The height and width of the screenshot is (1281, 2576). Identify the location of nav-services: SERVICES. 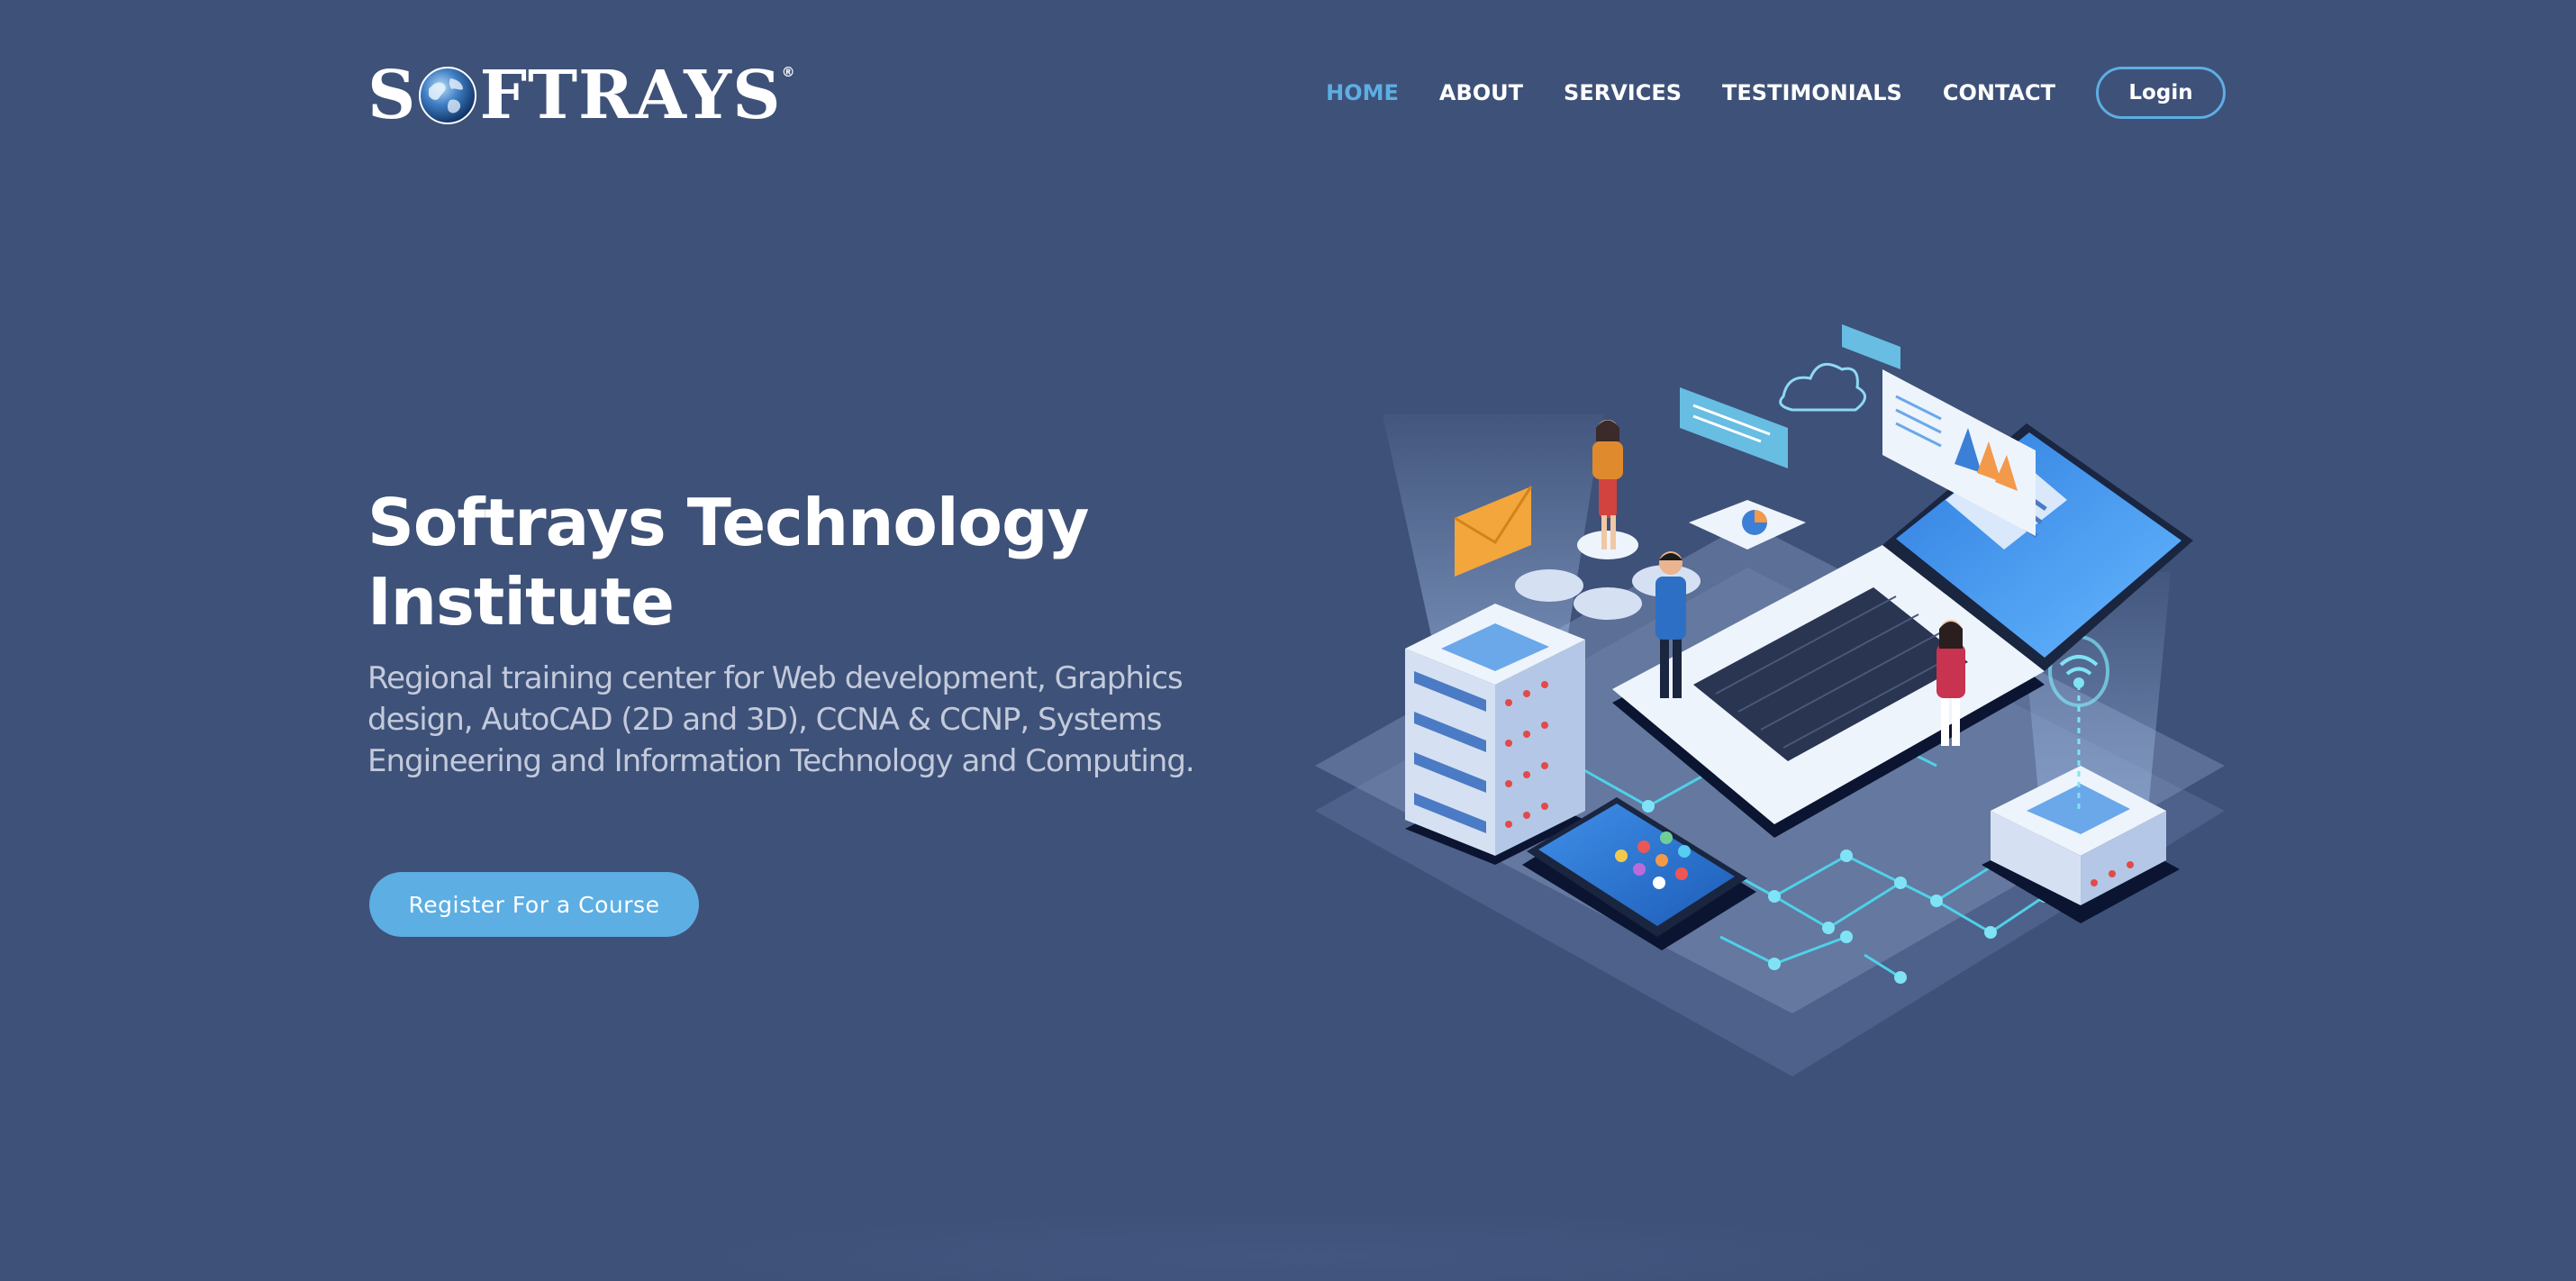
(1623, 92).